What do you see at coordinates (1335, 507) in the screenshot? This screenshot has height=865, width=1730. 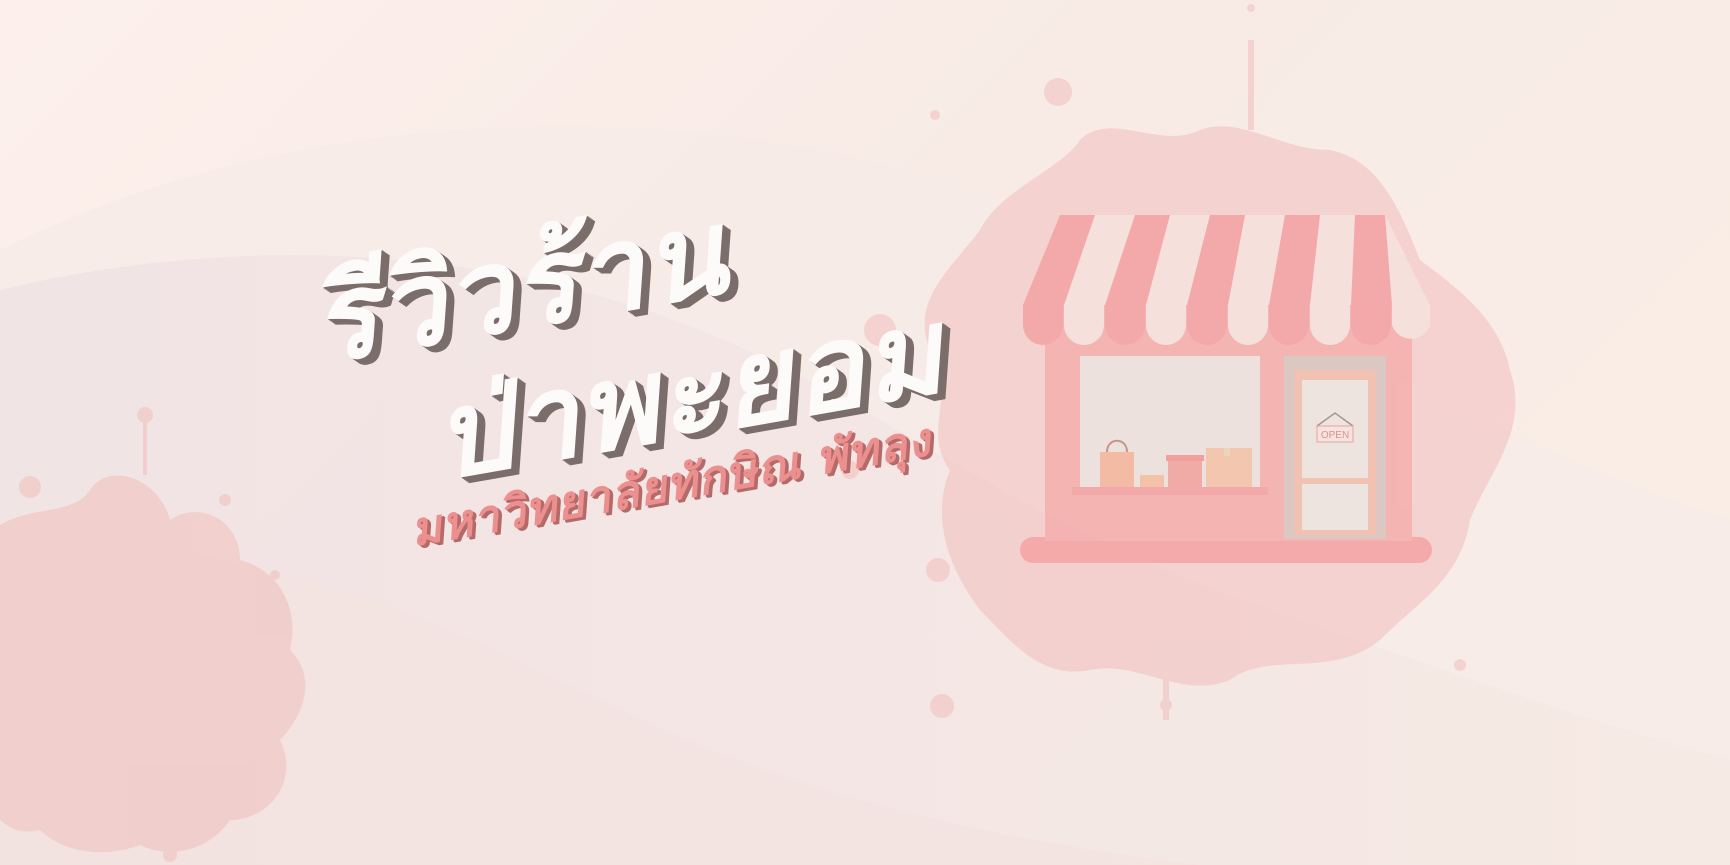 I see `door-glass` at bounding box center [1335, 507].